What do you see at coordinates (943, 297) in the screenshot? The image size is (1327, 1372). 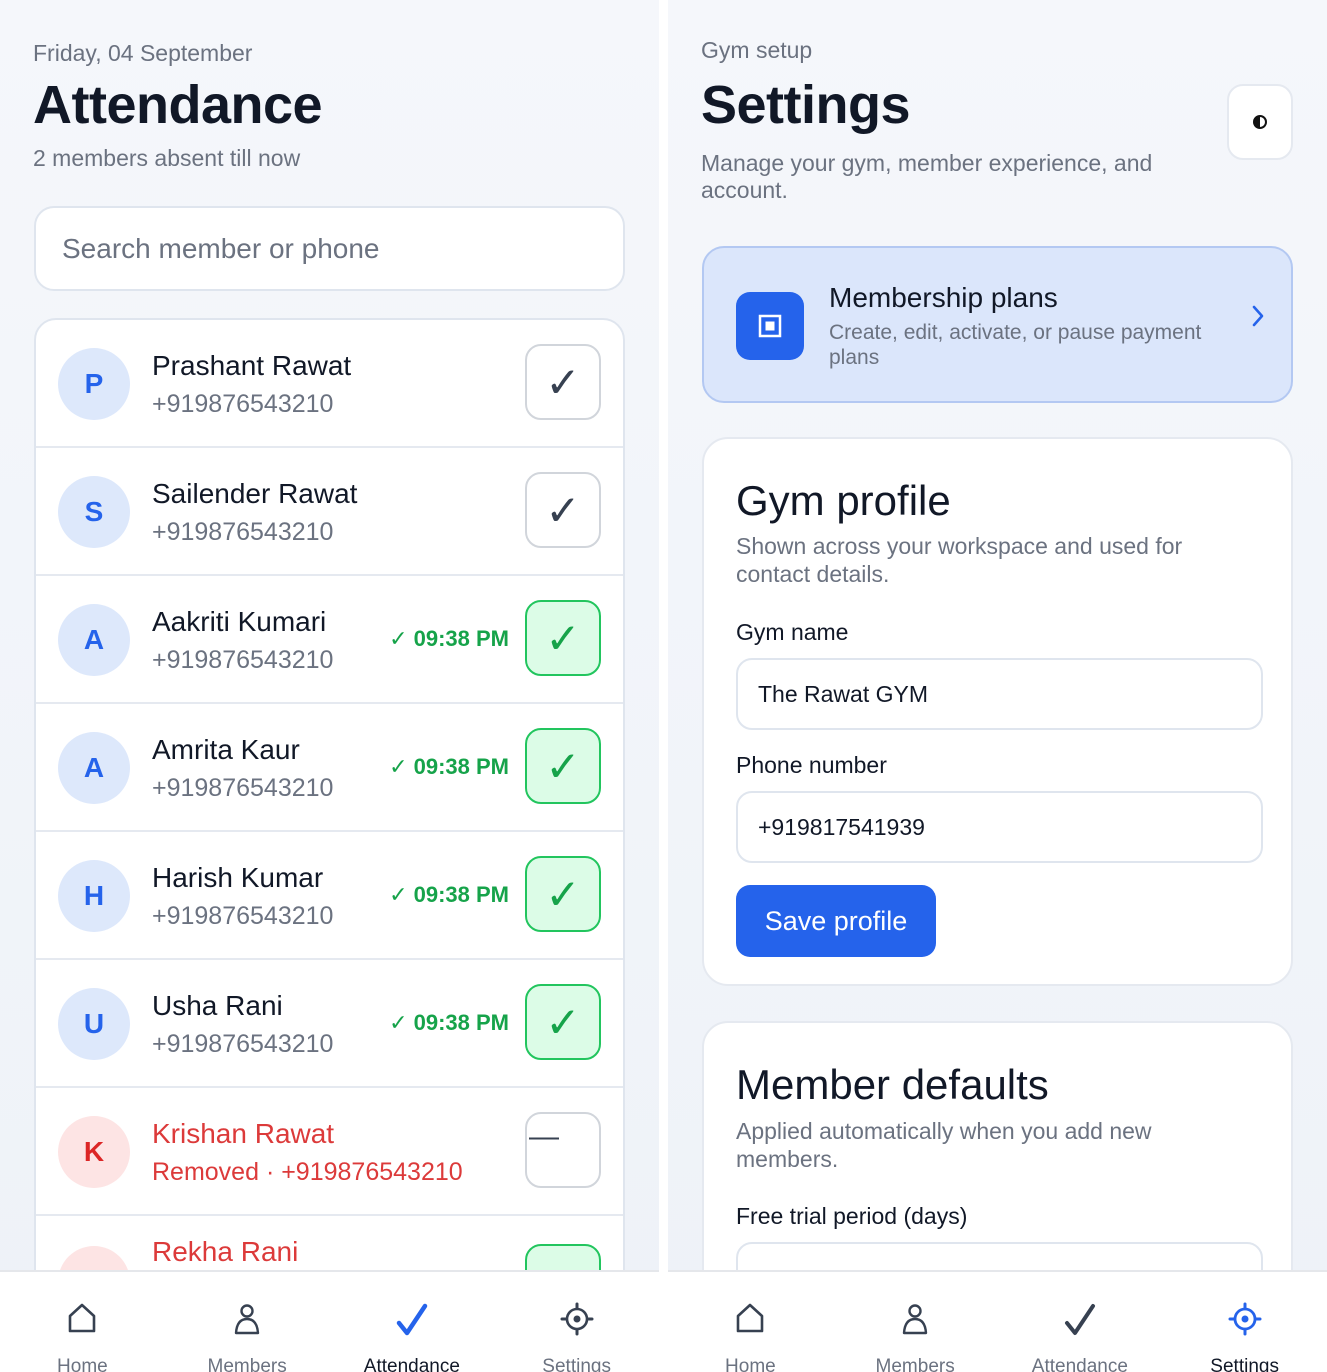 I see `plans-title: Membership plans` at bounding box center [943, 297].